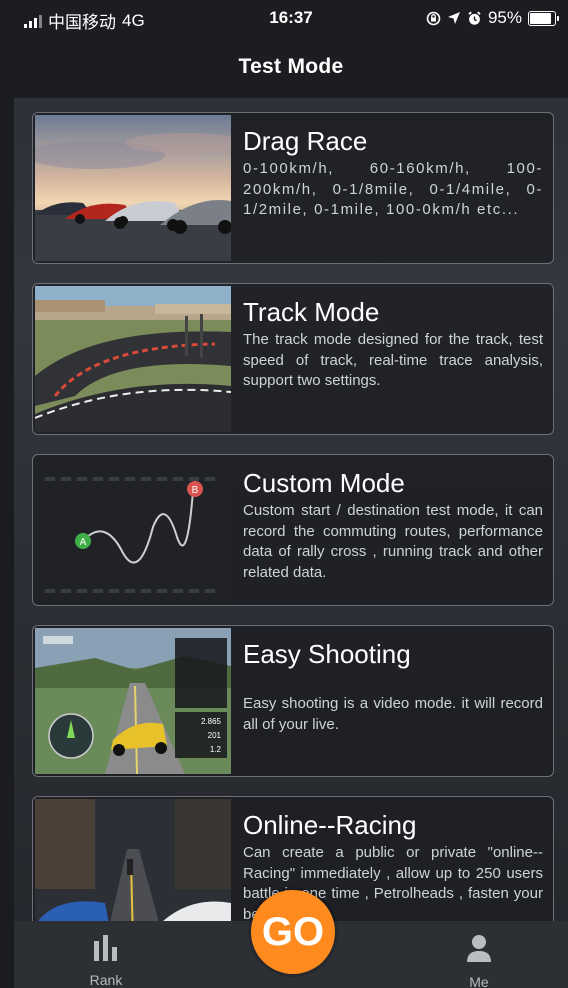  I want to click on page-title: Test Mode, so click(291, 66).